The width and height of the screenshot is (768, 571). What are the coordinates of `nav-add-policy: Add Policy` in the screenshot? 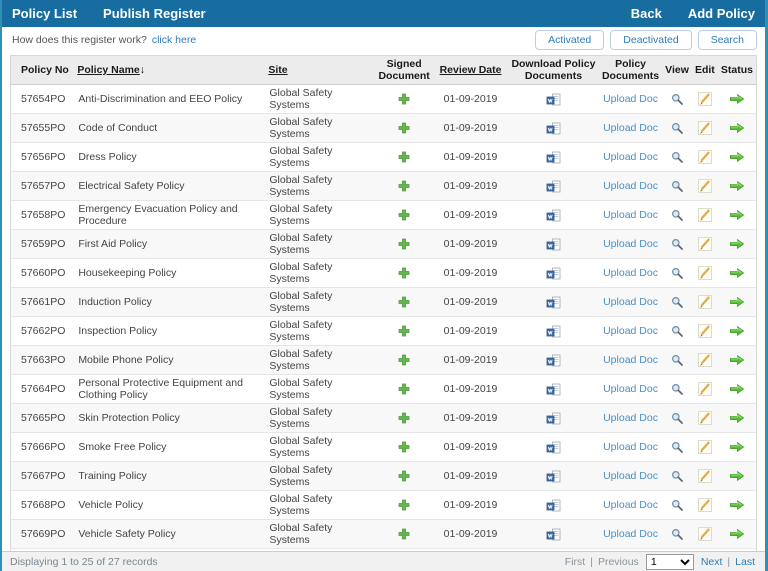 It's located at (721, 13).